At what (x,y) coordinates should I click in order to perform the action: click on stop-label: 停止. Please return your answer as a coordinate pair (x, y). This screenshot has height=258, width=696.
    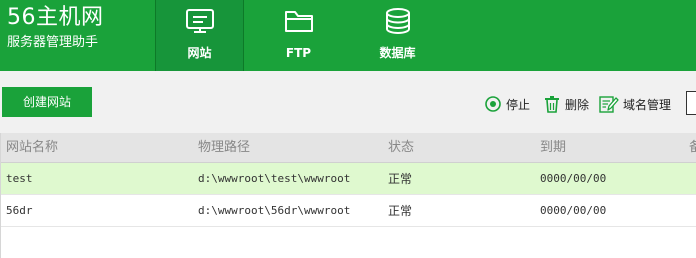
    Looking at the image, I should click on (518, 104).